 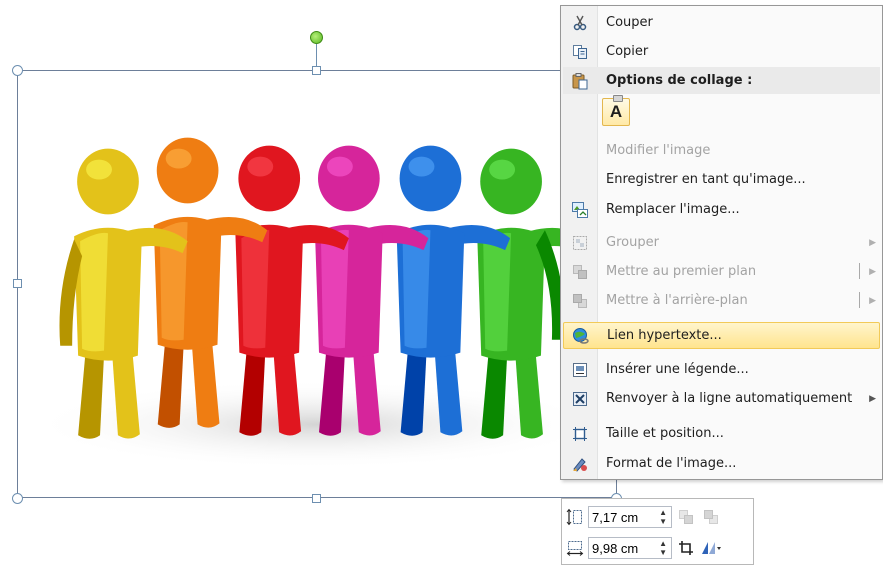 I want to click on height-row: 7,17 cm ▲ ▼, so click(x=643, y=517).